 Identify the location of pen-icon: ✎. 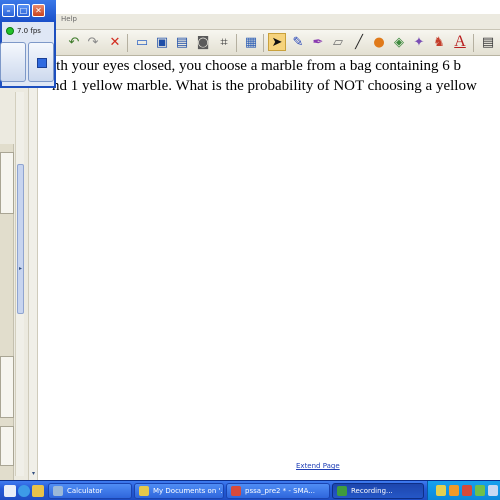
(298, 42).